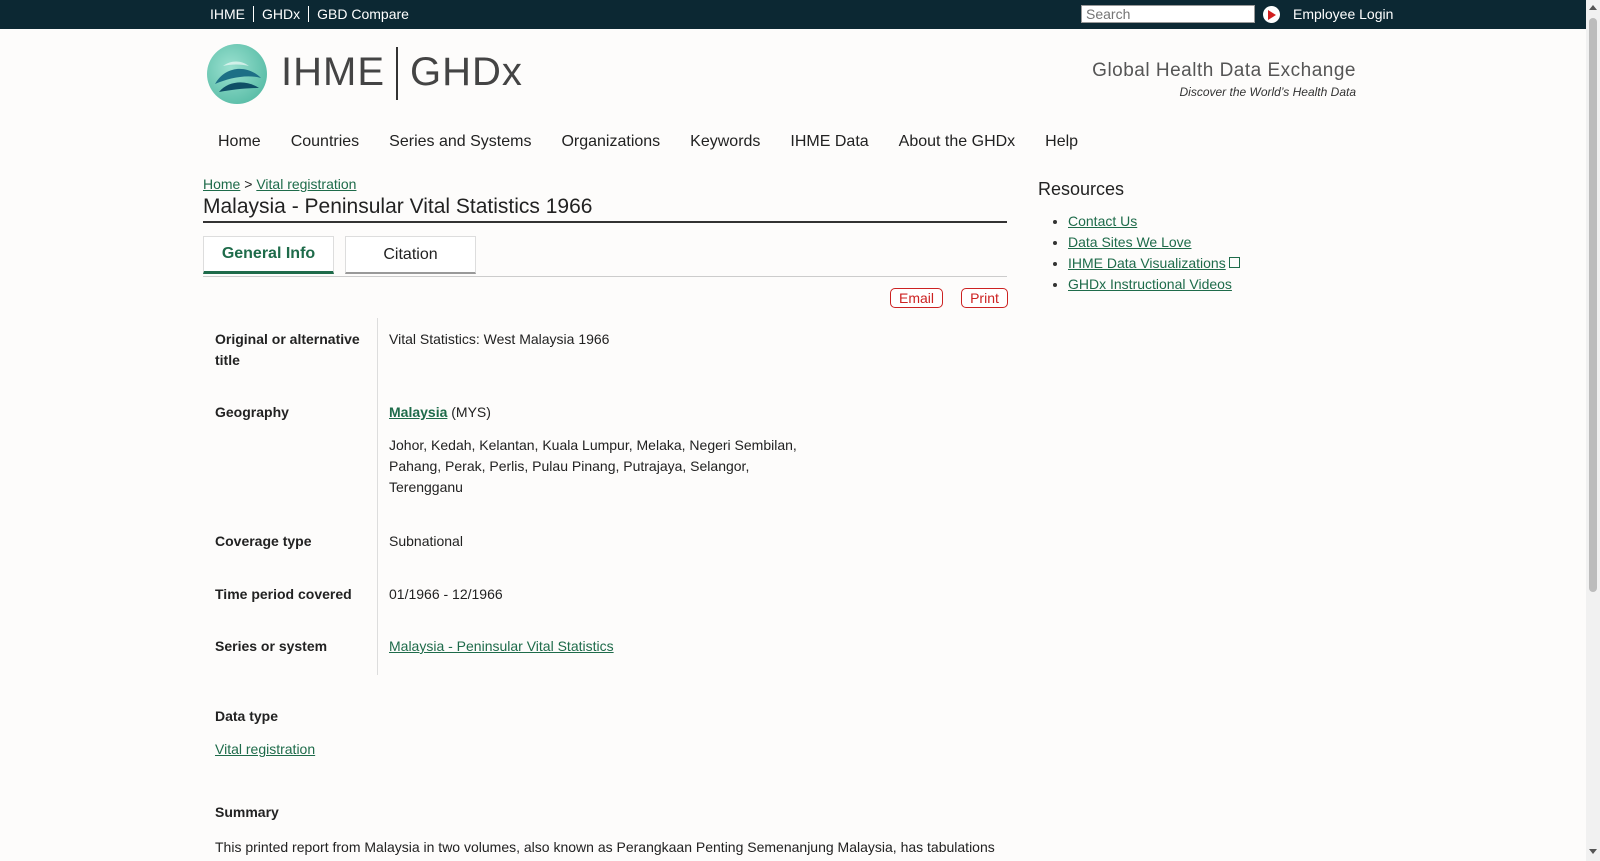 The height and width of the screenshot is (861, 1600). I want to click on search-input, so click(1168, 14).